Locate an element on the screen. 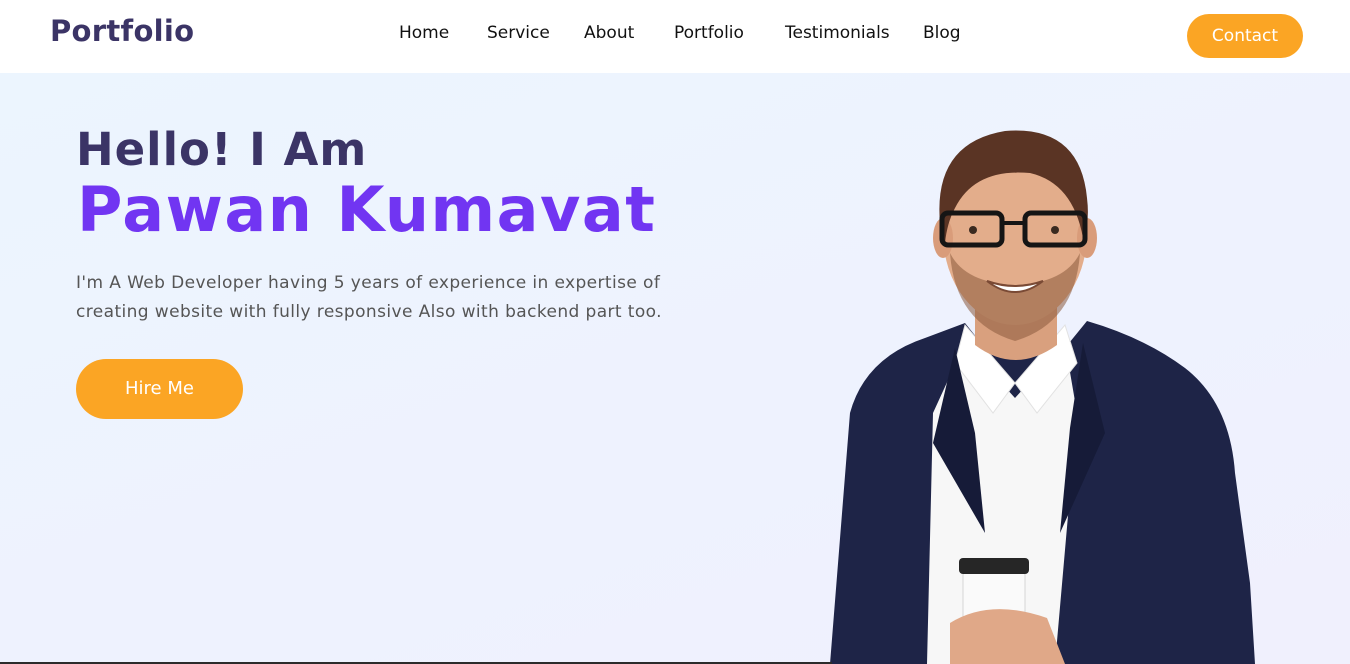  contact-button: Contact is located at coordinates (1245, 36).